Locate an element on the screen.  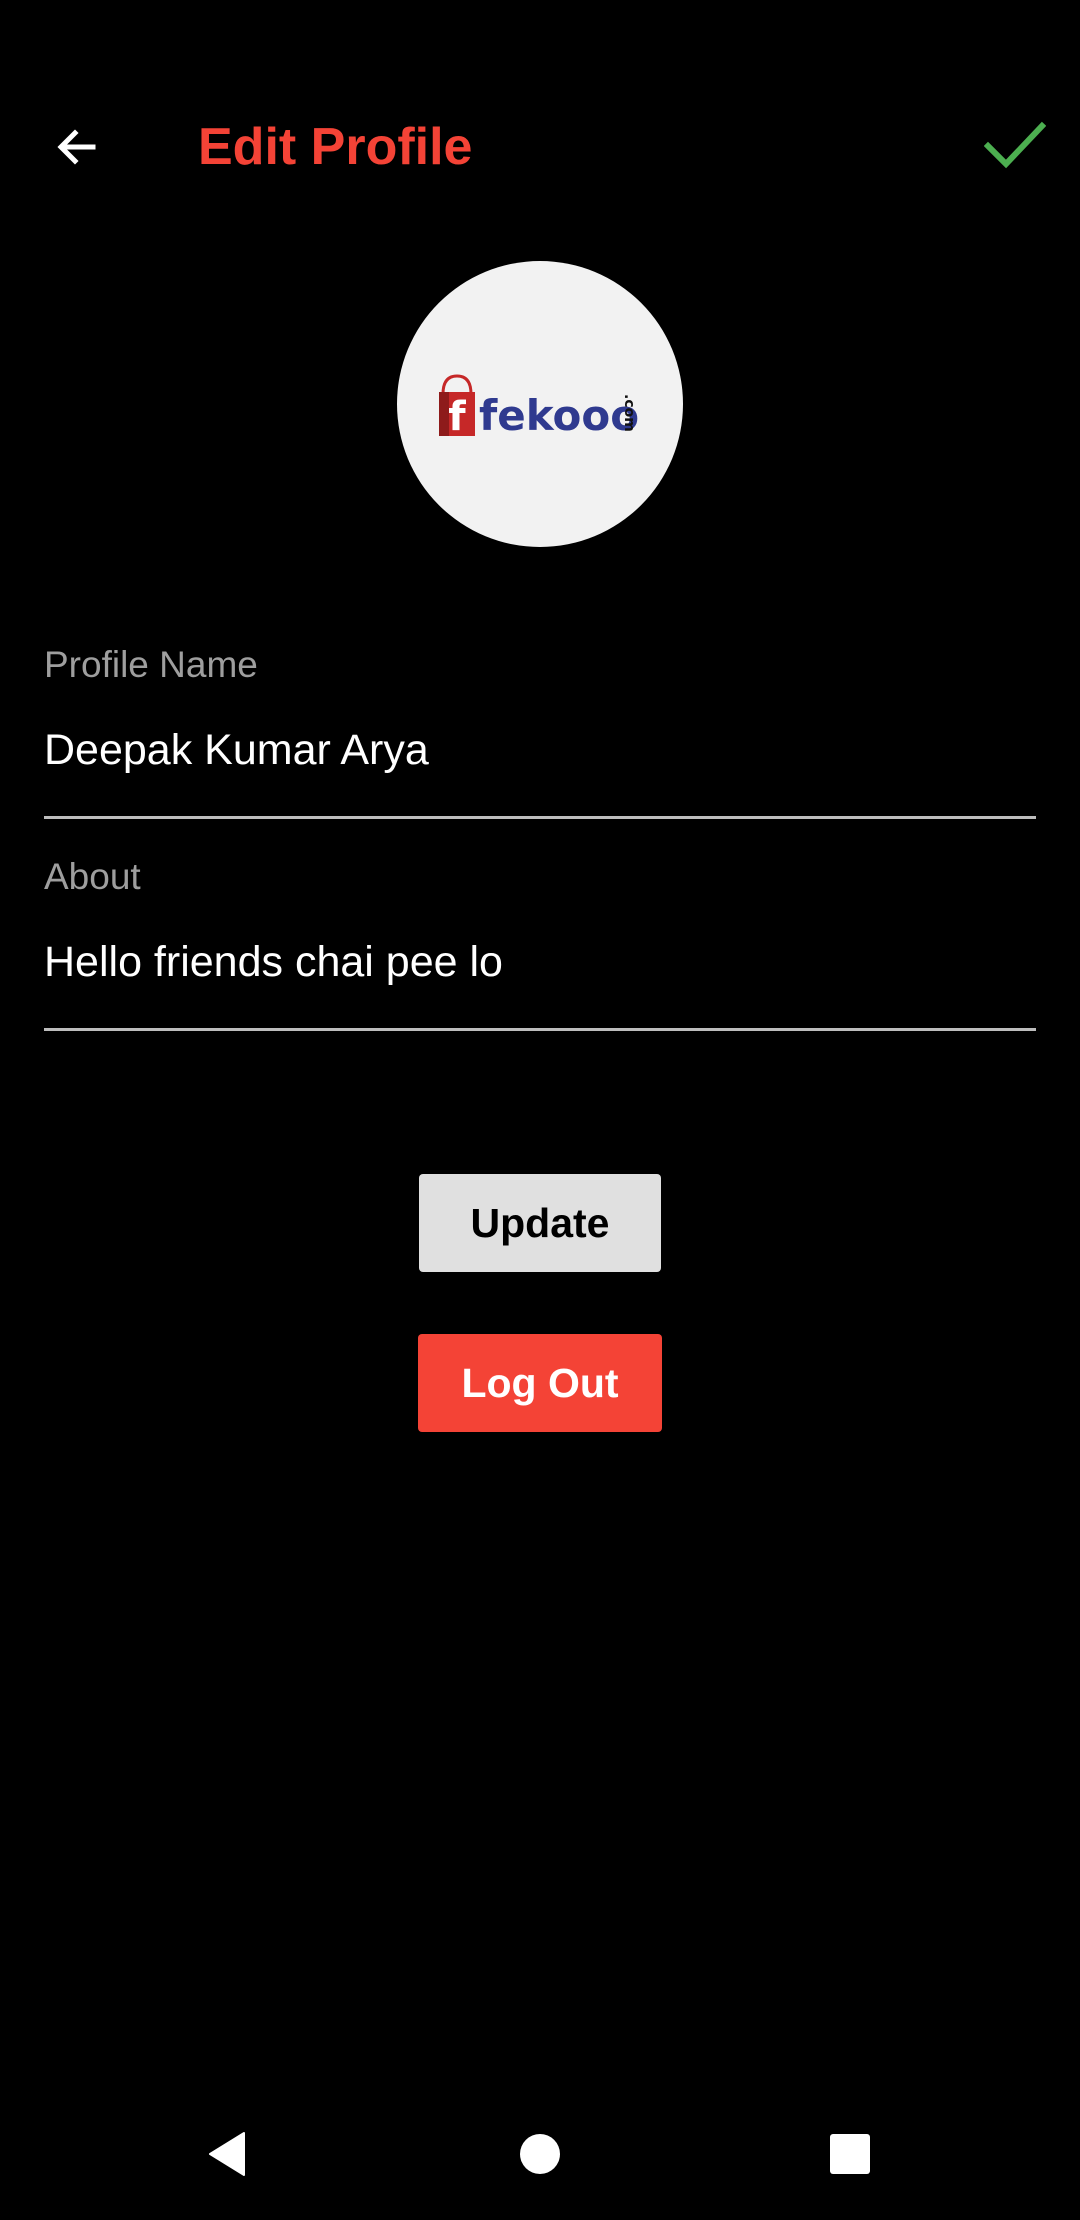
page-title: Edit Profile is located at coordinates (335, 147).